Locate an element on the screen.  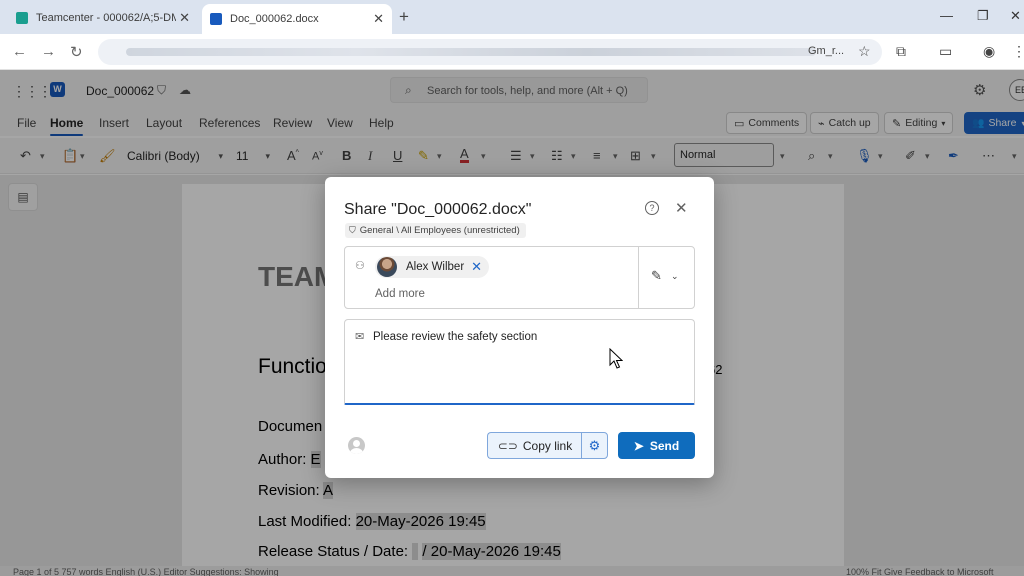
send-label: Send is located at coordinates (664, 445).